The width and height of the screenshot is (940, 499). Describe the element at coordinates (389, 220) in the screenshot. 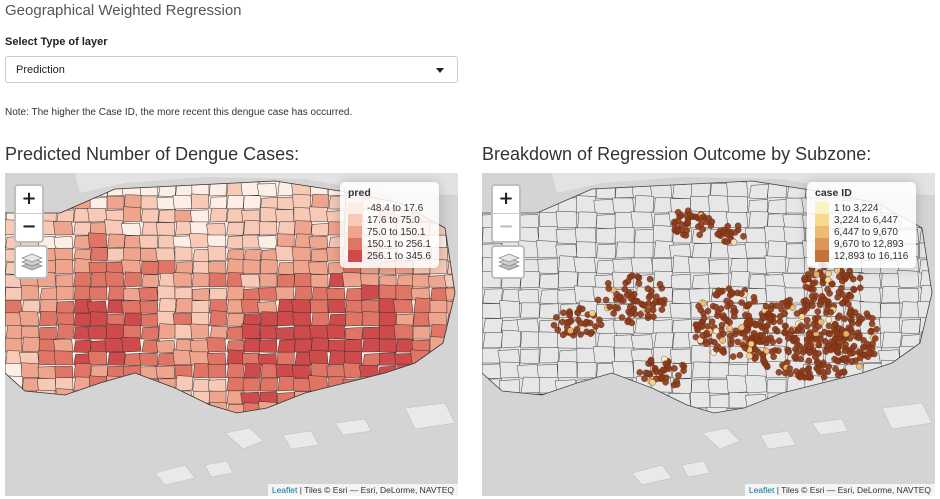

I see `legend-item: 17.6 to 75.0` at that location.